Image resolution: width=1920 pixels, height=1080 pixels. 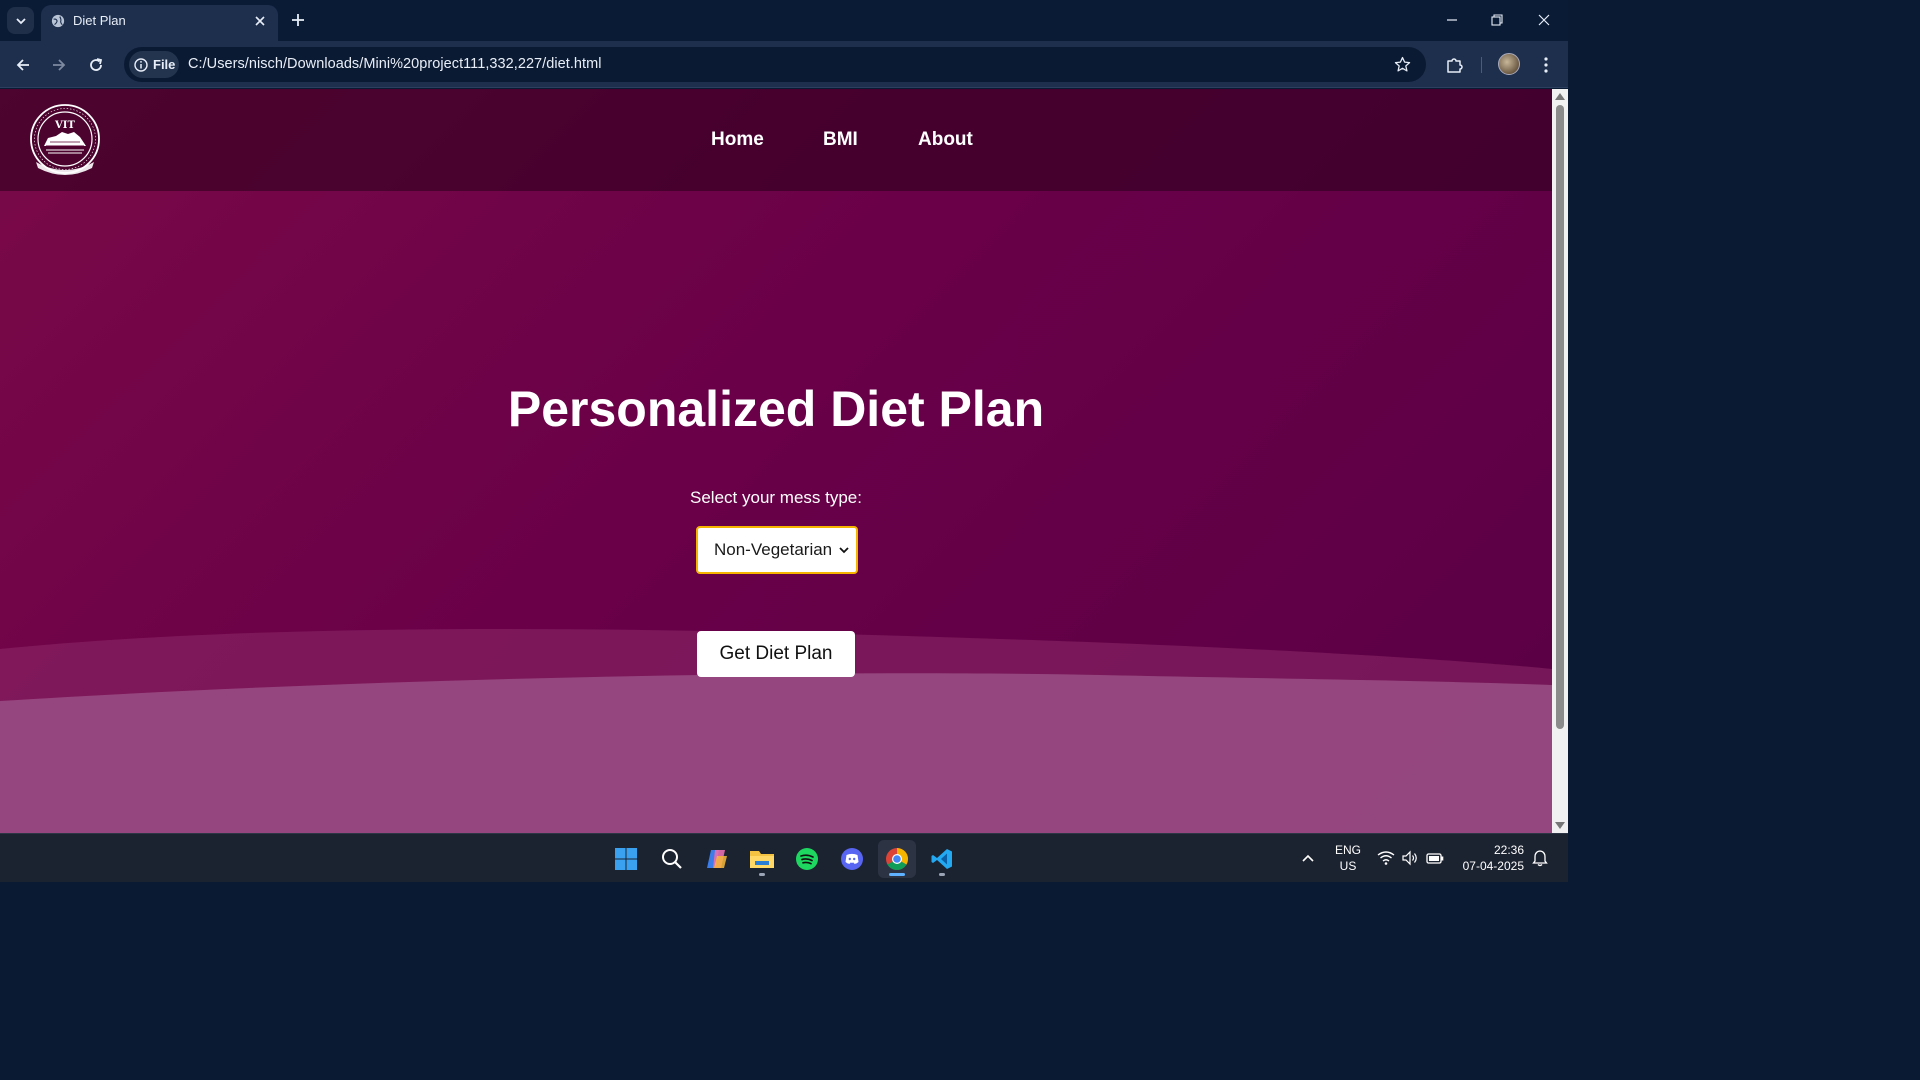 I want to click on battery-icon, so click(x=1435, y=858).